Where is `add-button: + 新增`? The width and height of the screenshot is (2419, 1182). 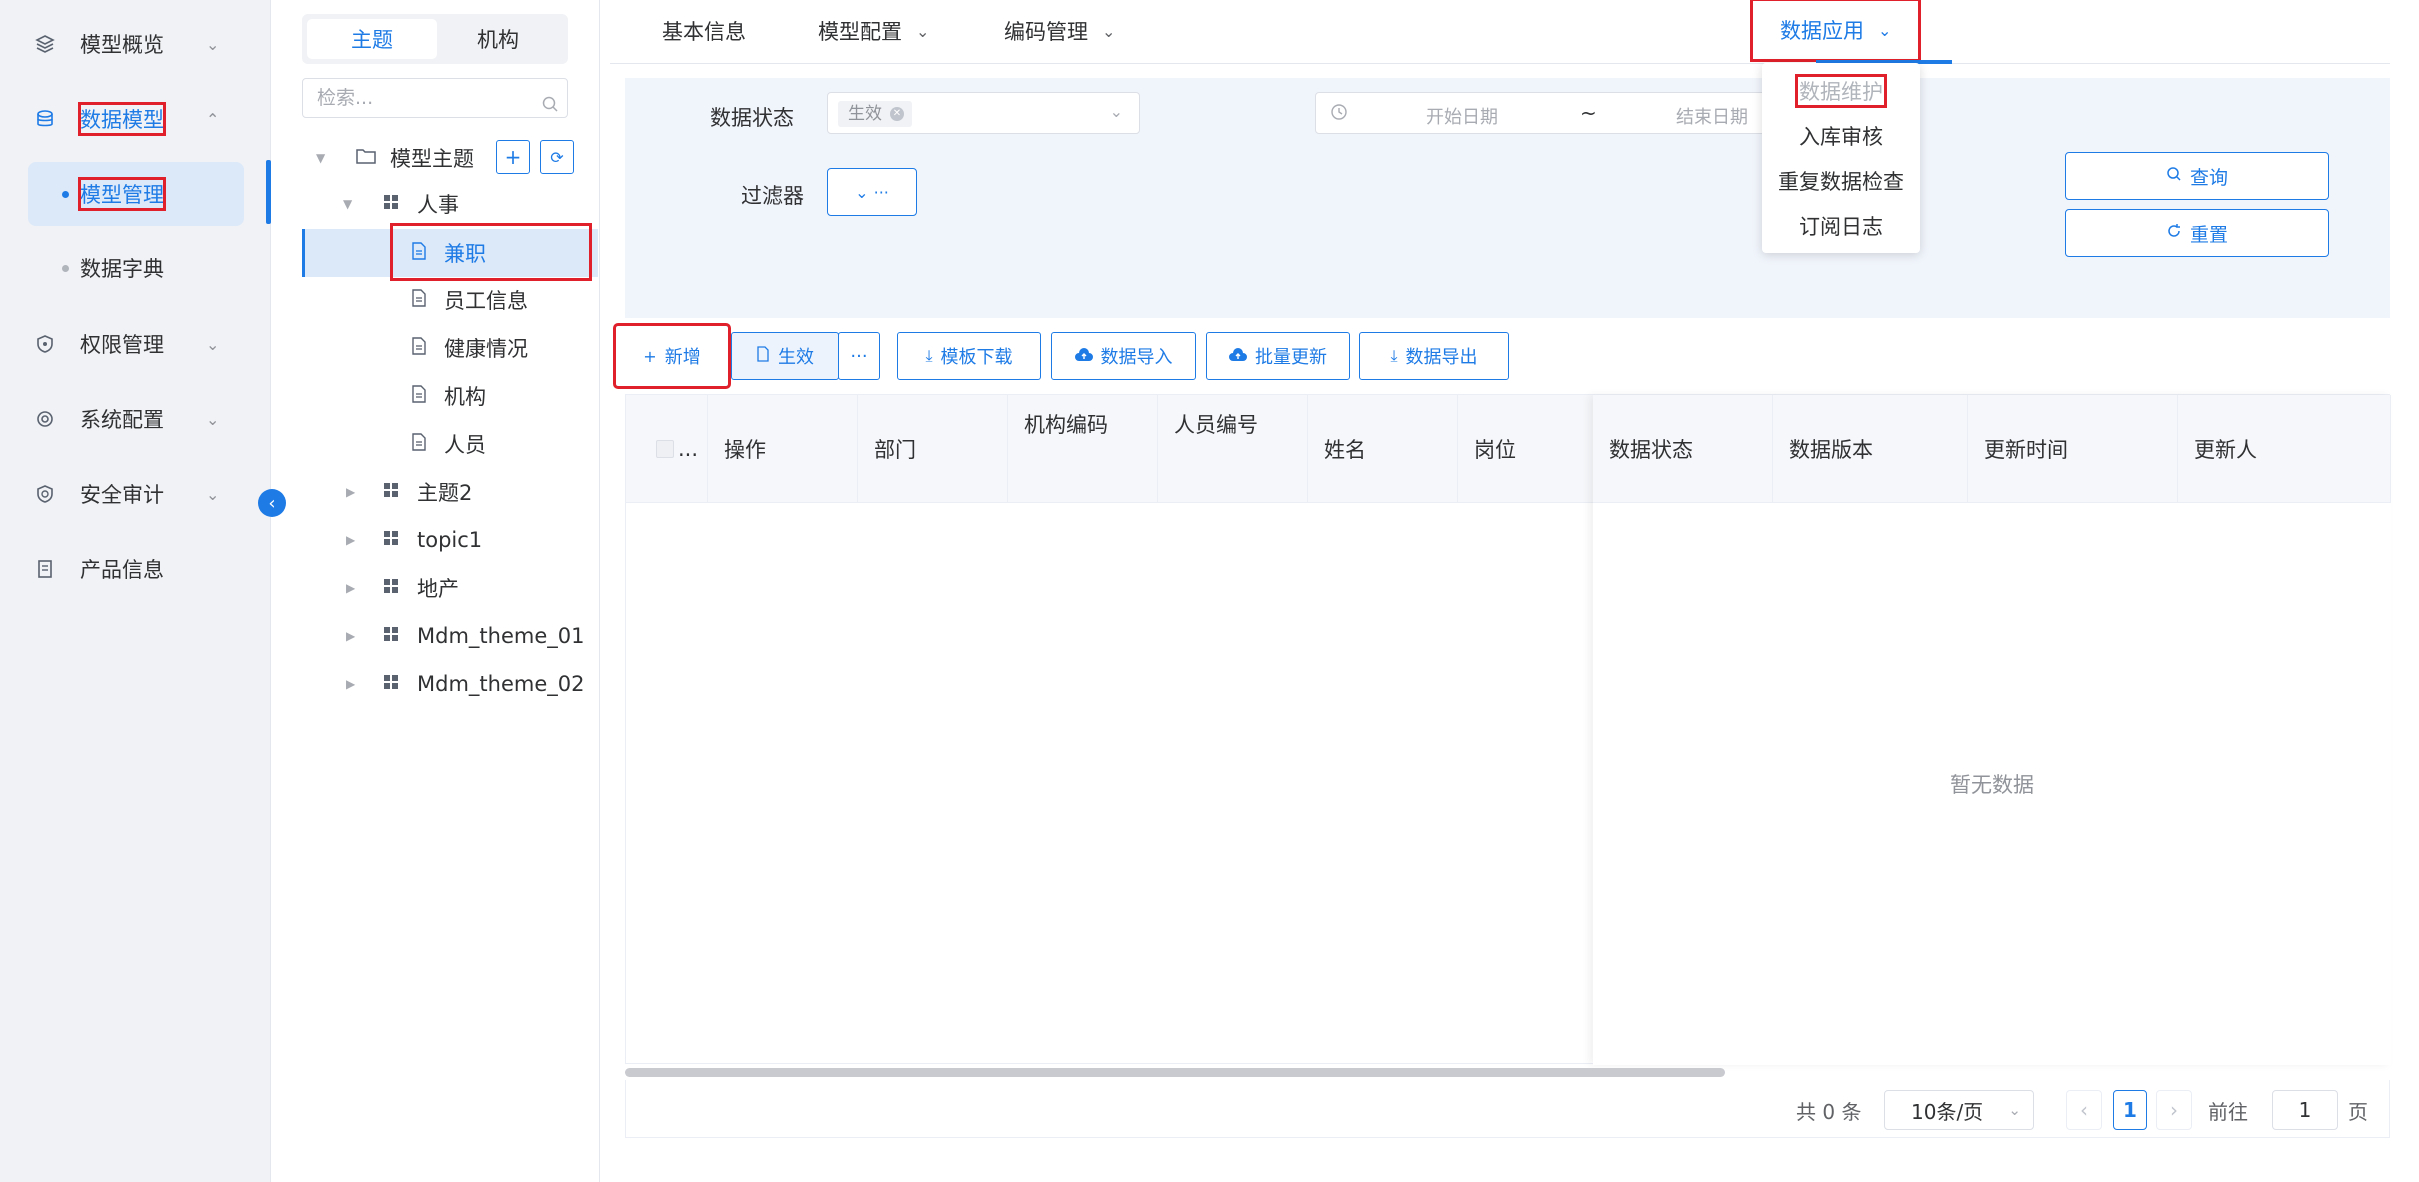
add-button: + 新增 is located at coordinates (672, 356).